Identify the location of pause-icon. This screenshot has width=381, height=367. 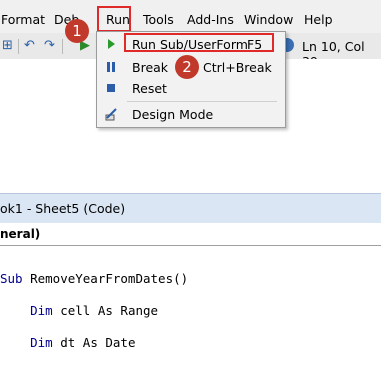
(111, 67).